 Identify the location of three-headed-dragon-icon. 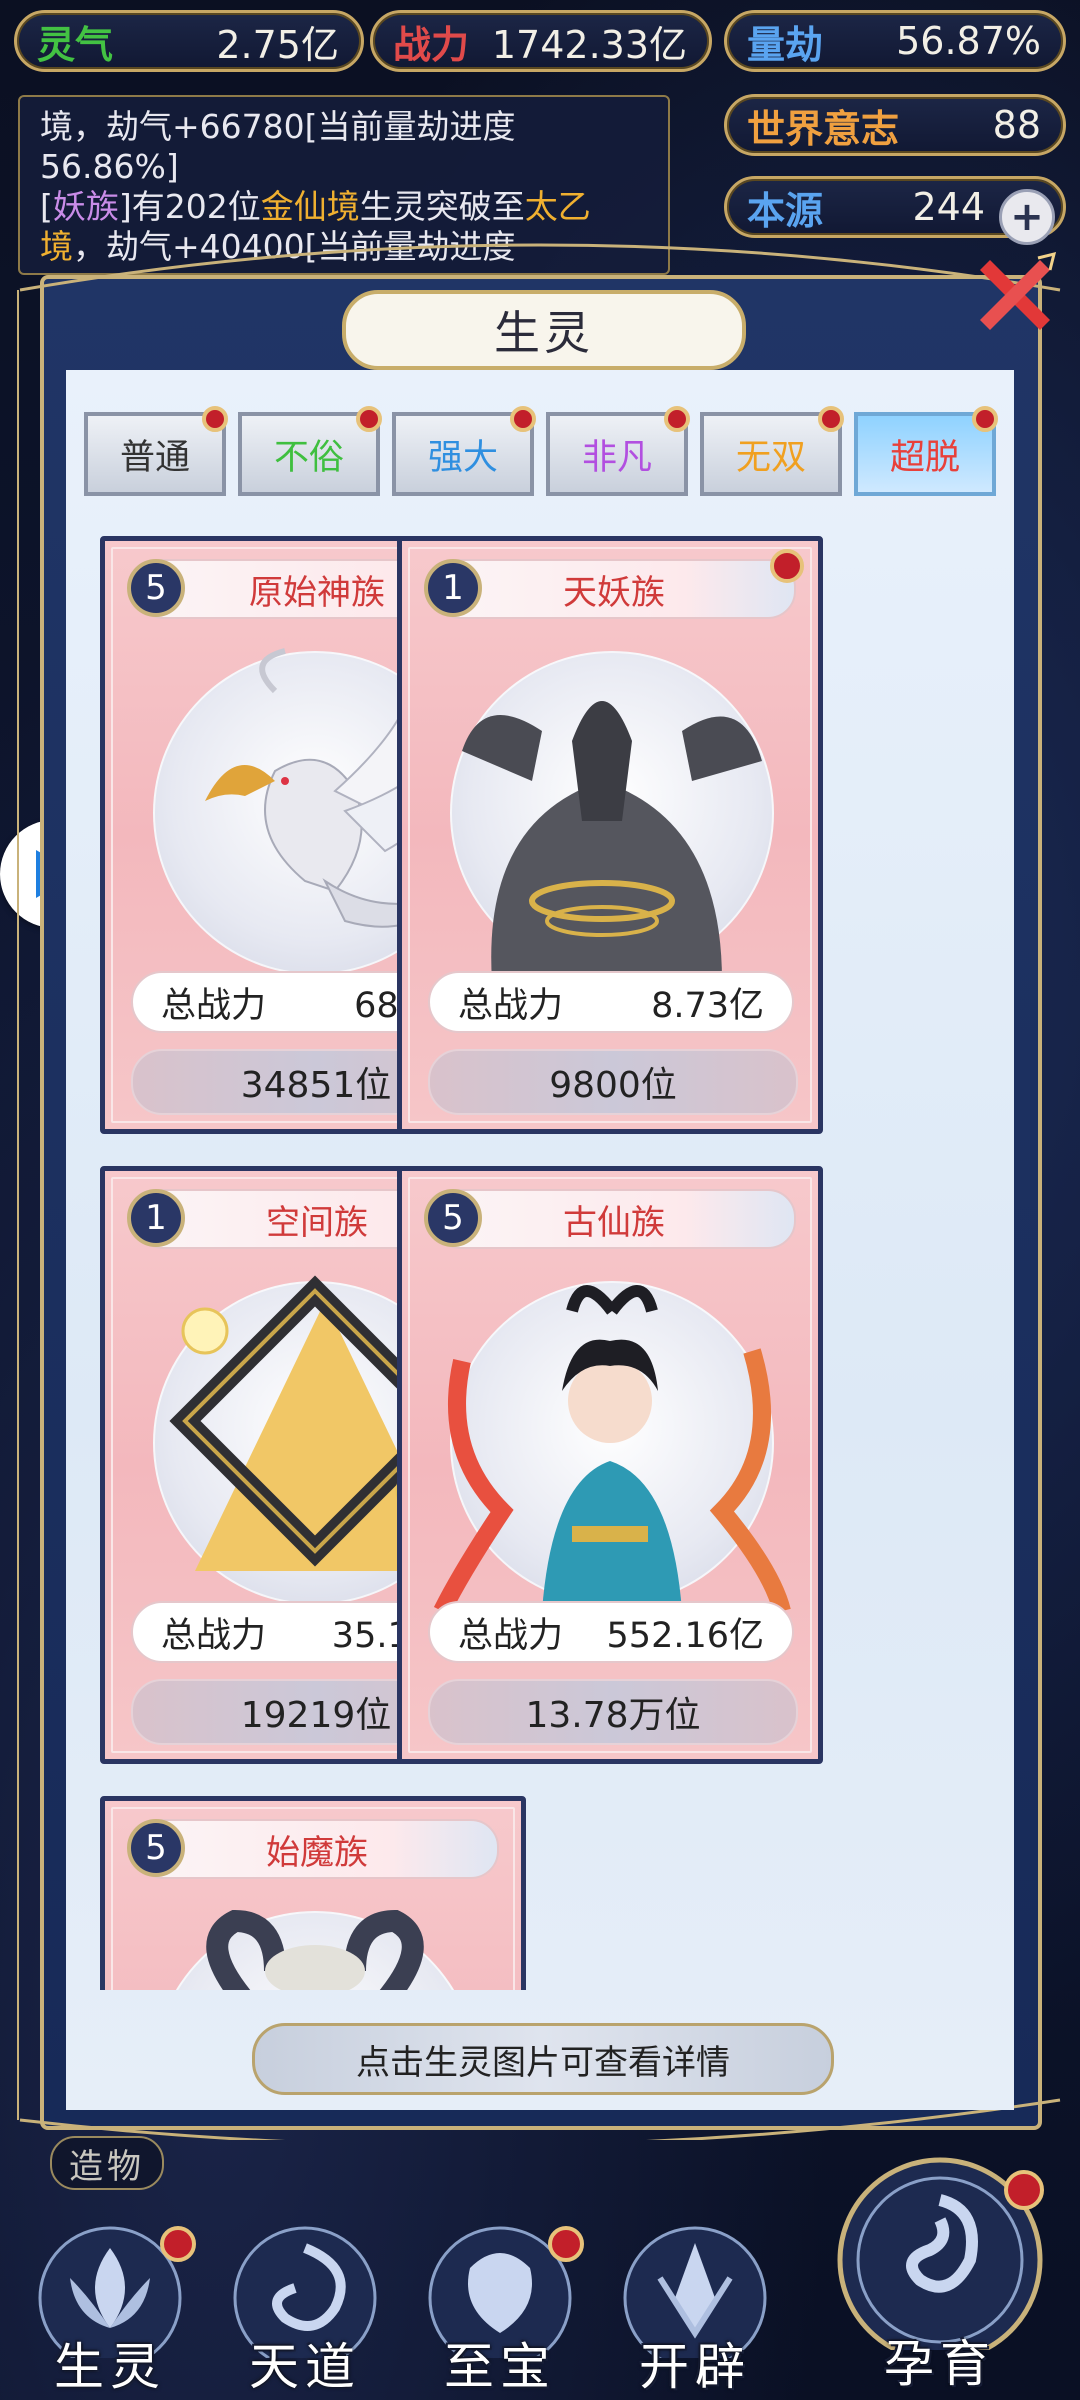
(612, 841).